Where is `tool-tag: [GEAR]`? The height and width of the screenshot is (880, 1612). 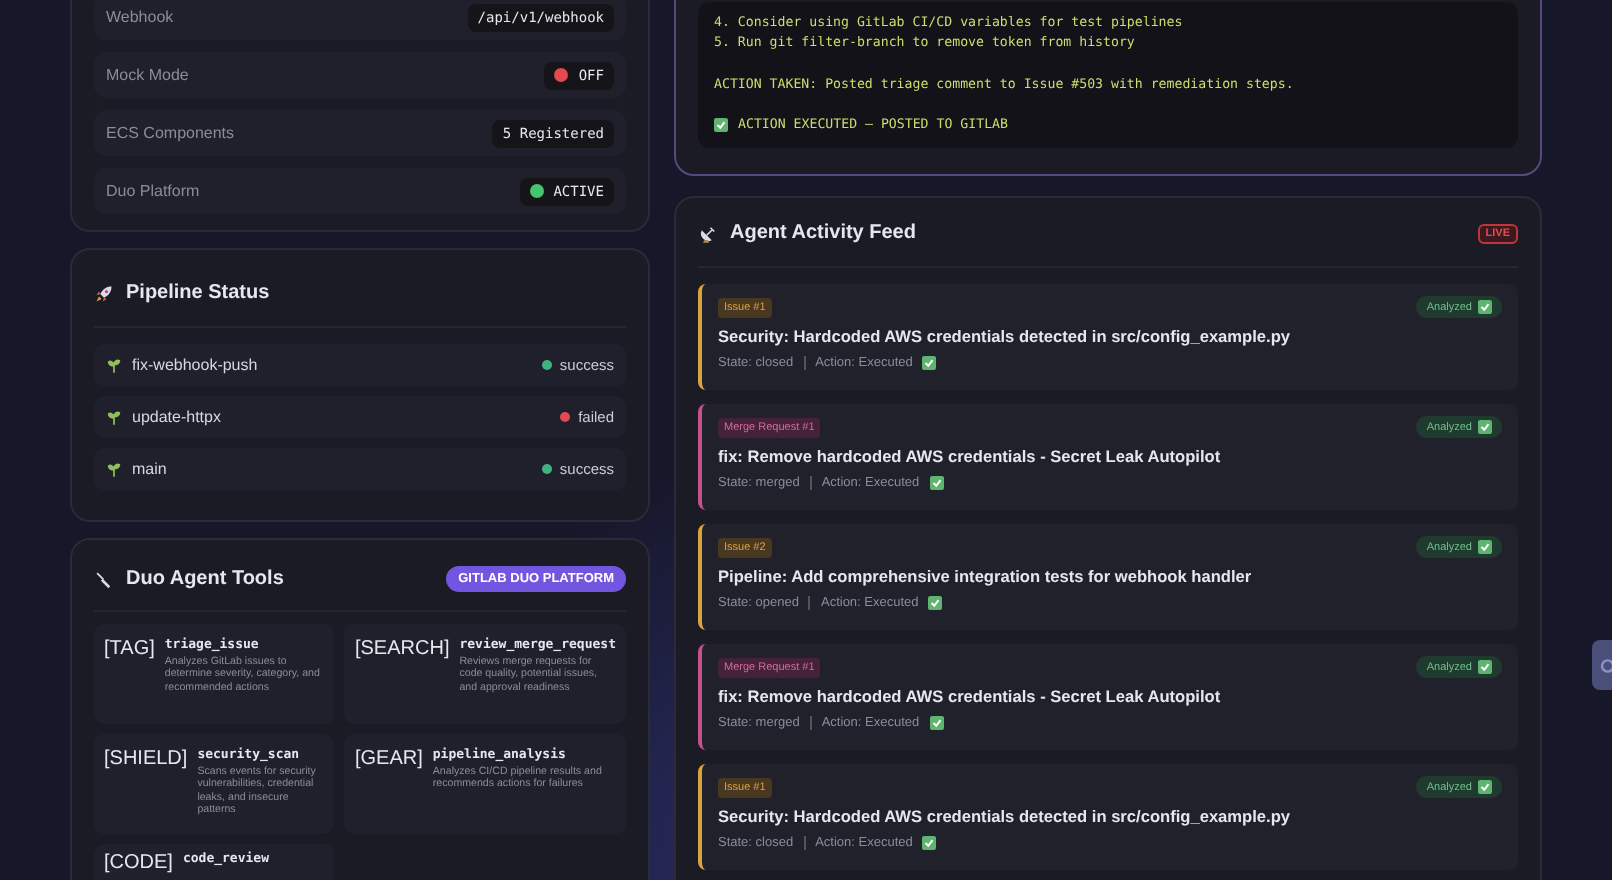
tool-tag: [GEAR] is located at coordinates (388, 784).